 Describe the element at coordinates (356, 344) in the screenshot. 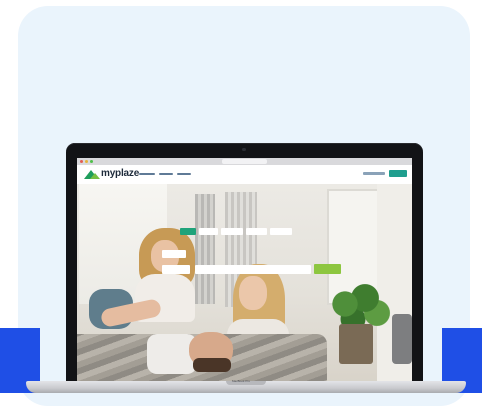

I see `plant-pot` at that location.